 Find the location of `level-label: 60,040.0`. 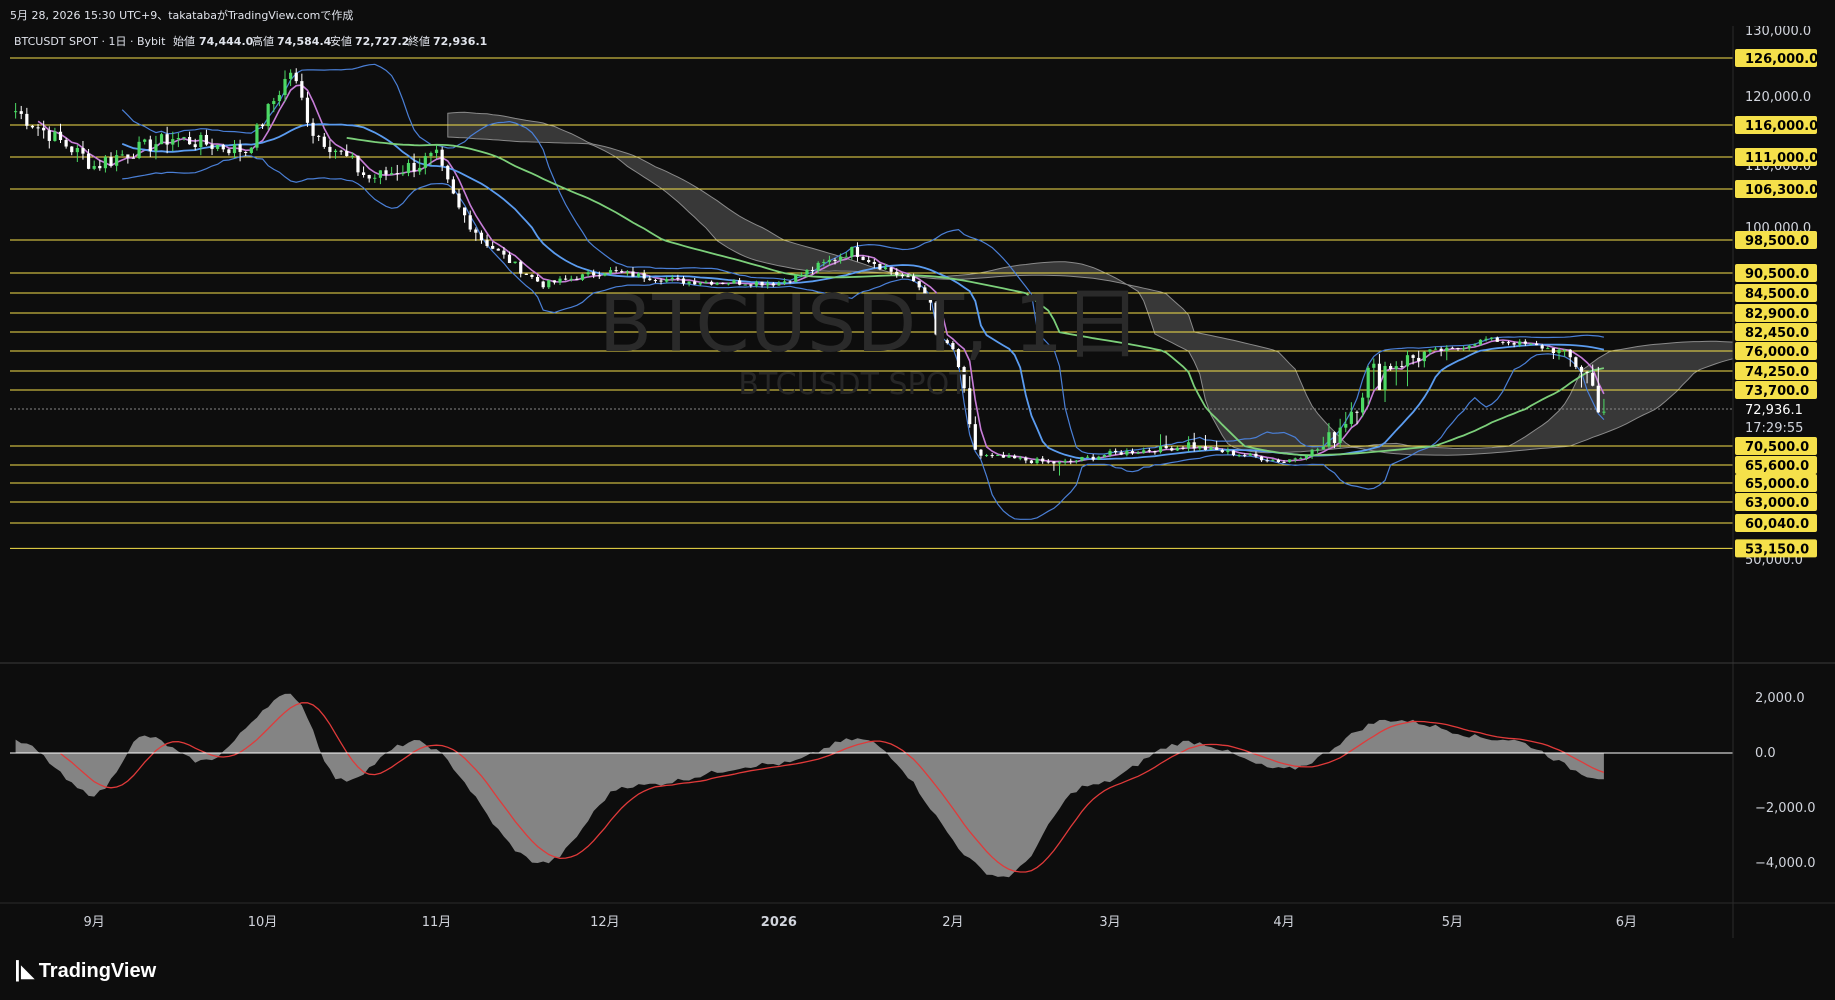

level-label: 60,040.0 is located at coordinates (1777, 524).